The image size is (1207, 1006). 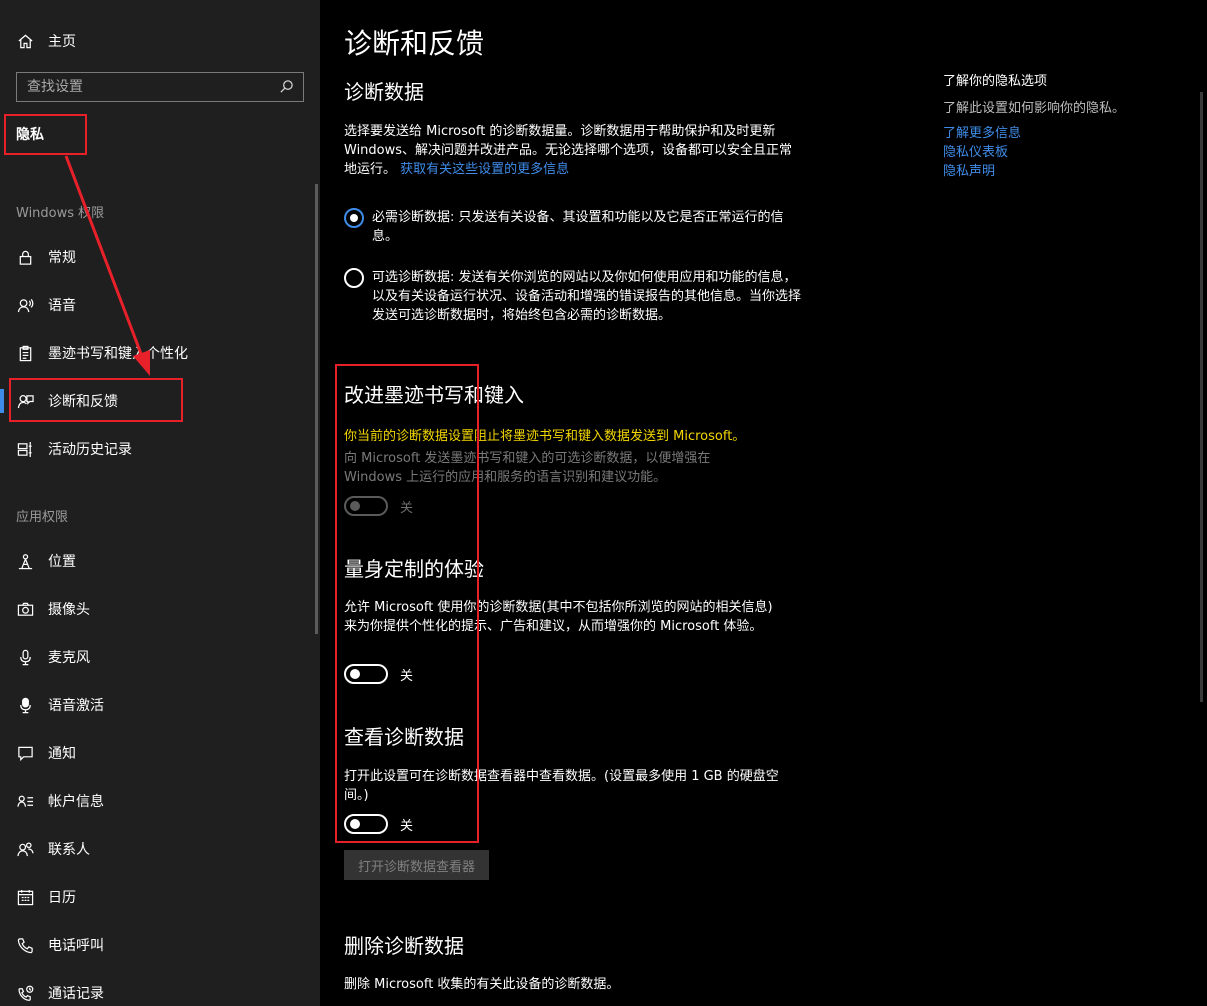 I want to click on view-diagnostic-toggle-label: 关, so click(x=407, y=826).